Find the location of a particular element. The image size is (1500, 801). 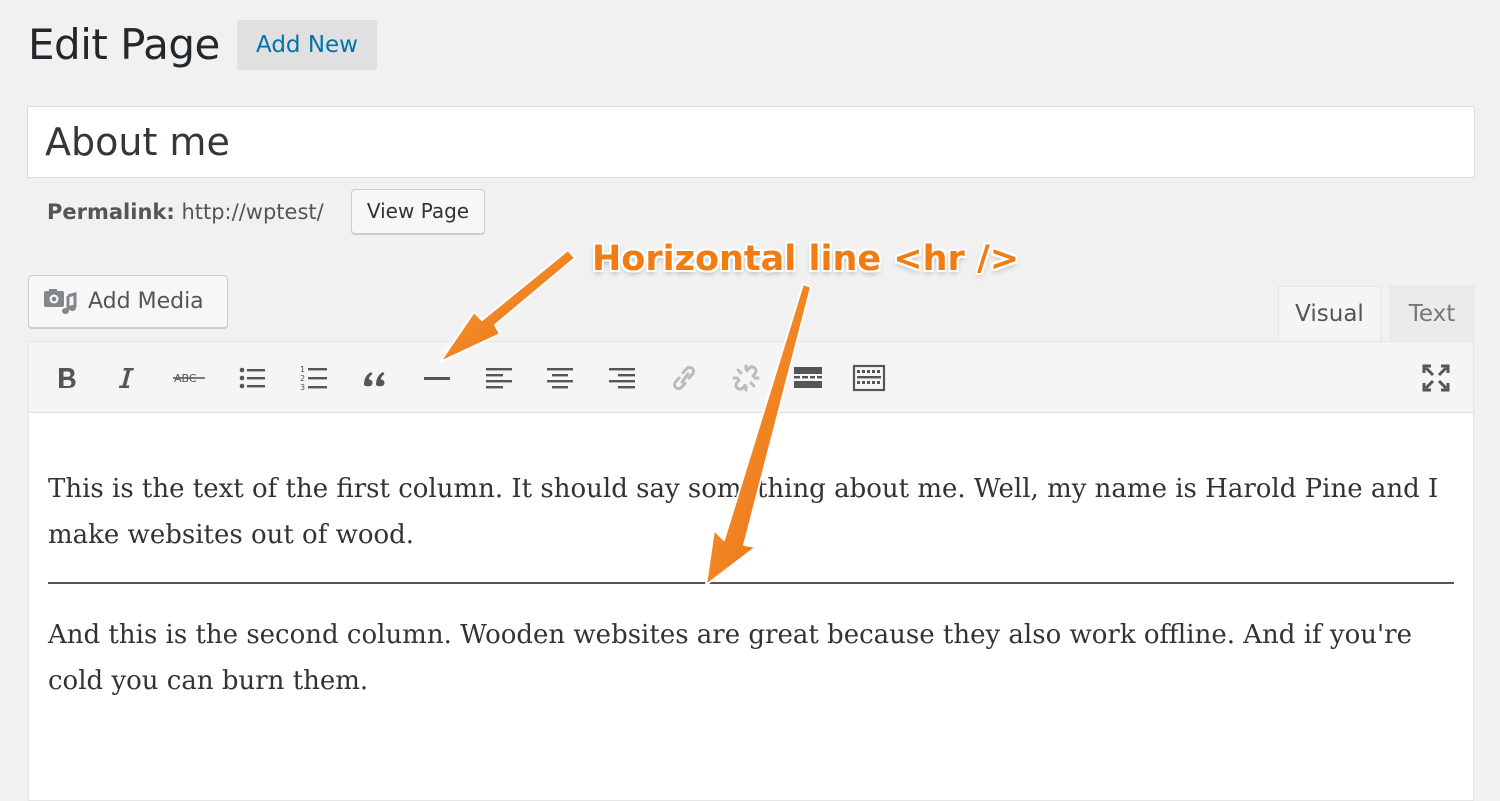

svg-text: 3 is located at coordinates (302, 387).